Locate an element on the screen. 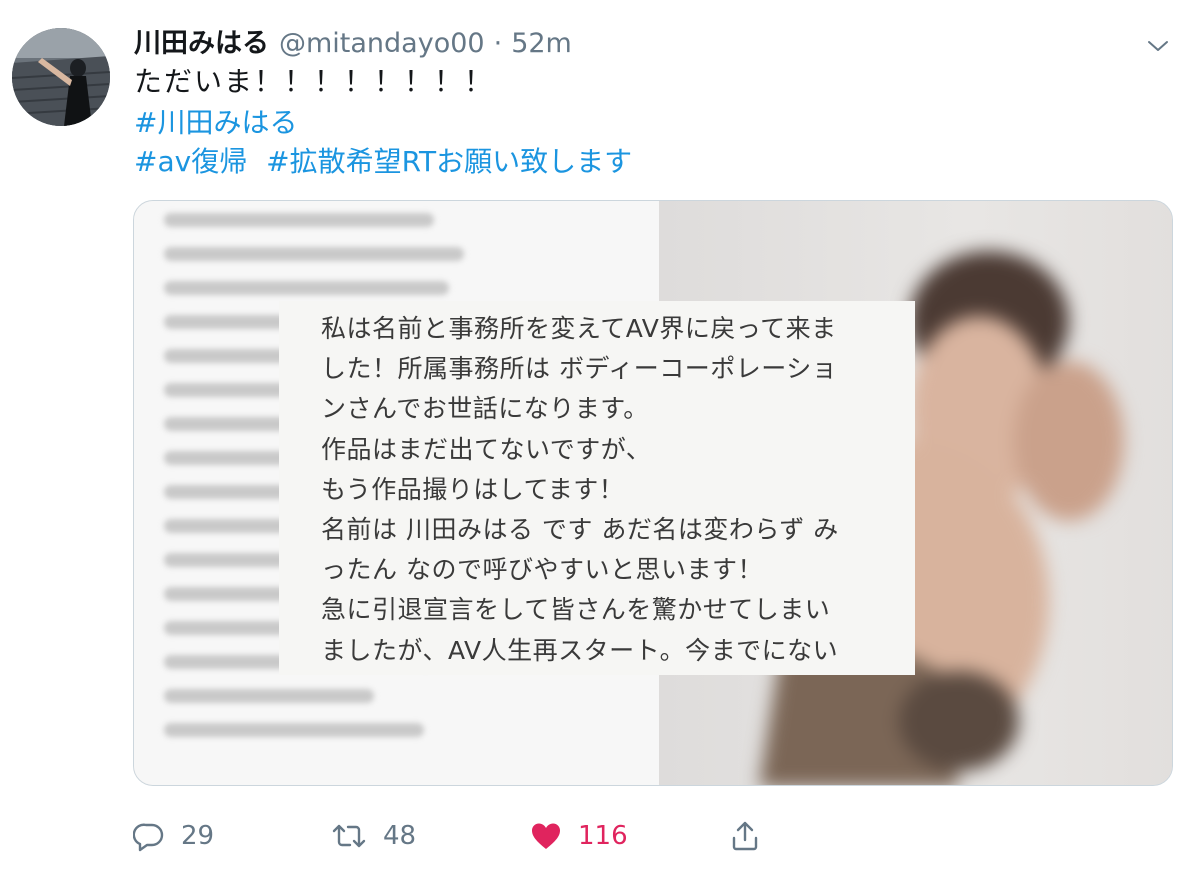 The width and height of the screenshot is (1192, 874). avatar-photo is located at coordinates (61, 77).